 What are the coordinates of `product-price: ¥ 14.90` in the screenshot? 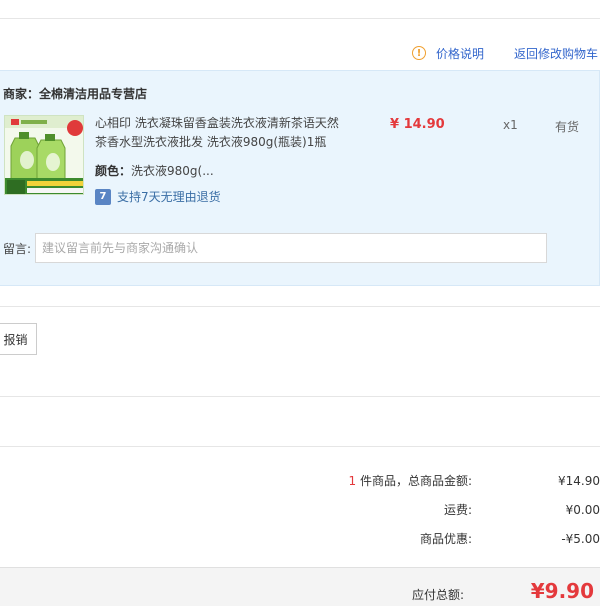 It's located at (417, 124).